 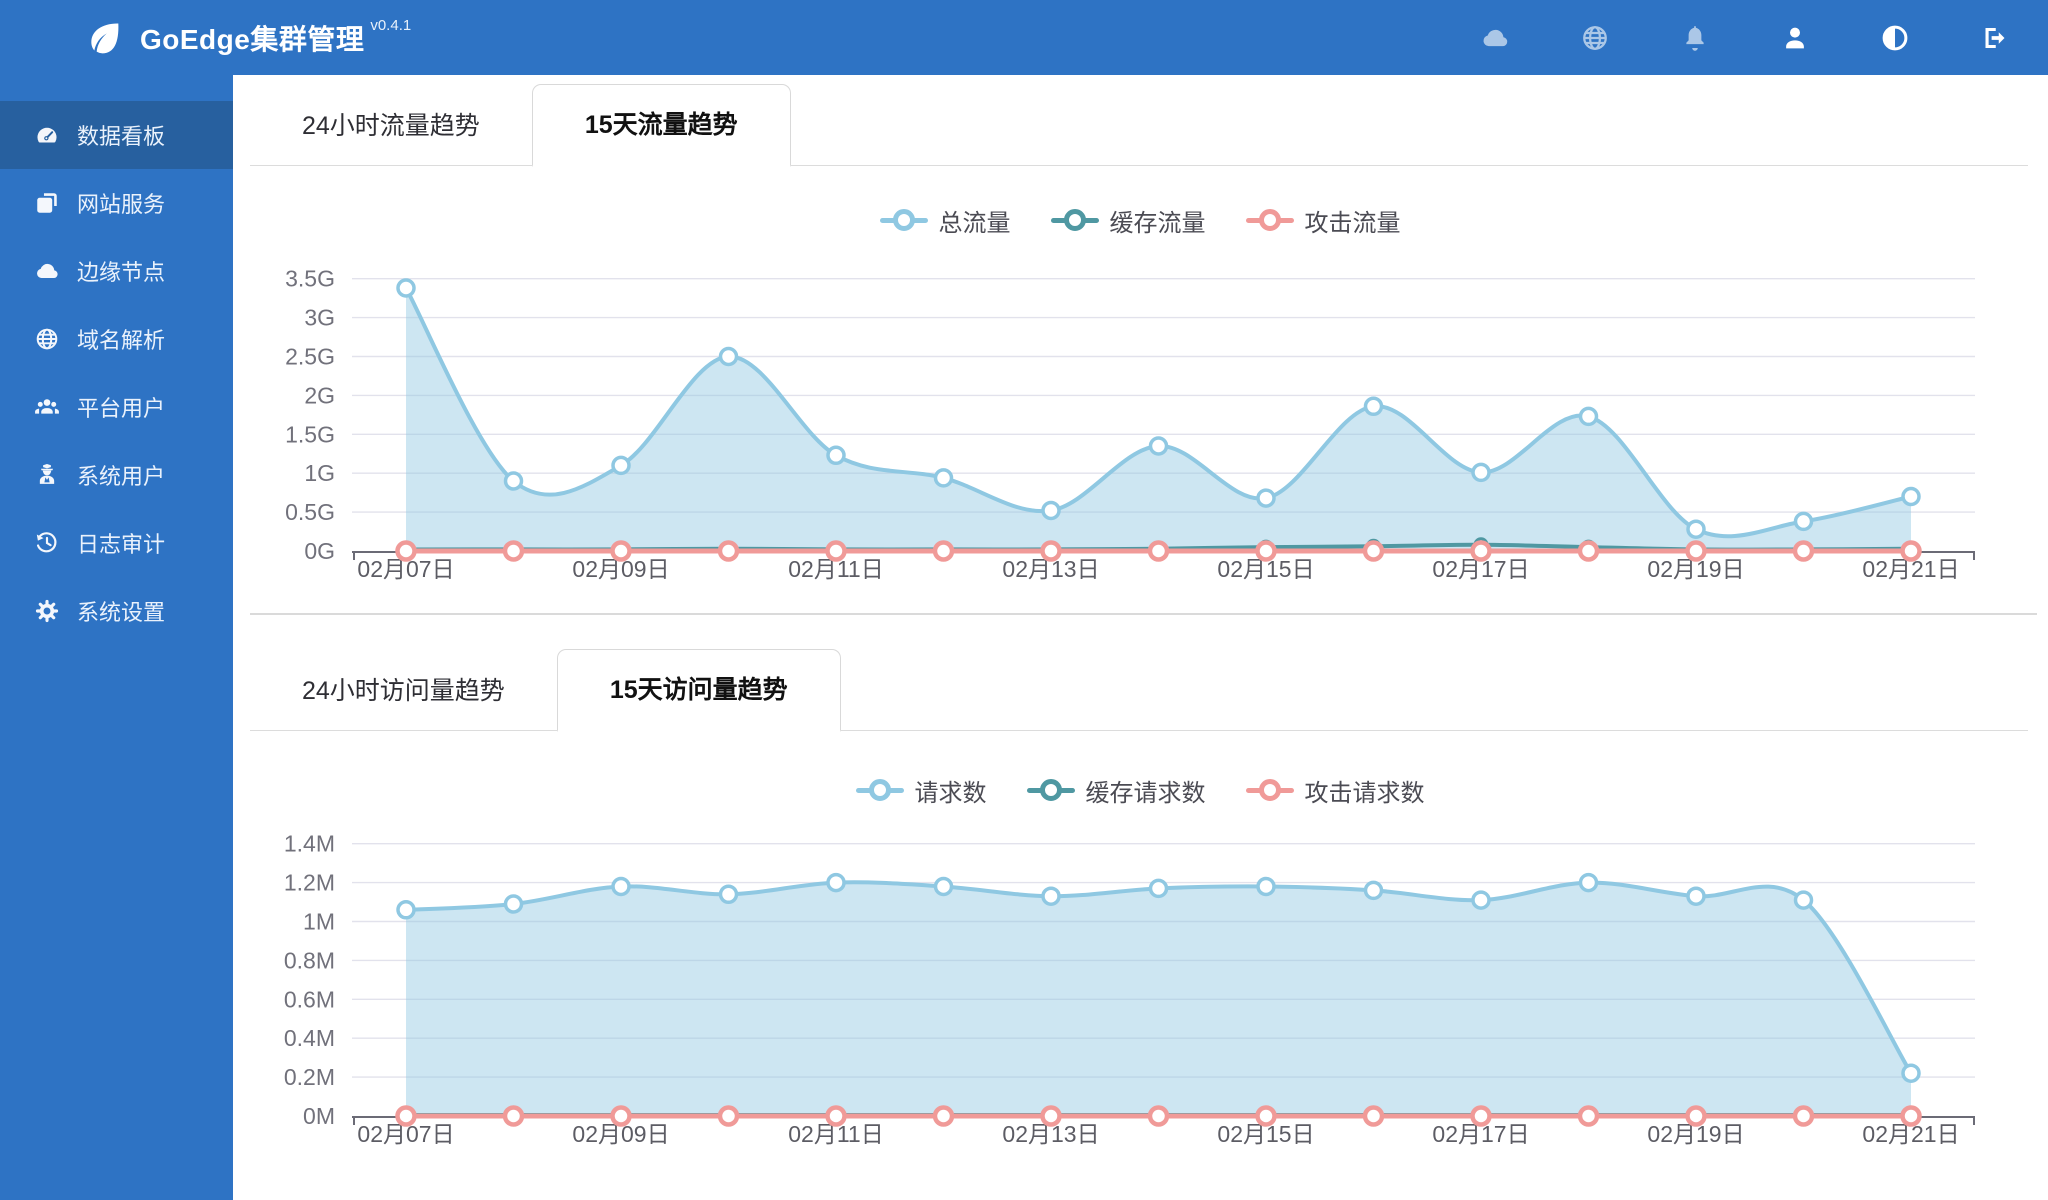 I want to click on sites-icon, so click(x=47, y=203).